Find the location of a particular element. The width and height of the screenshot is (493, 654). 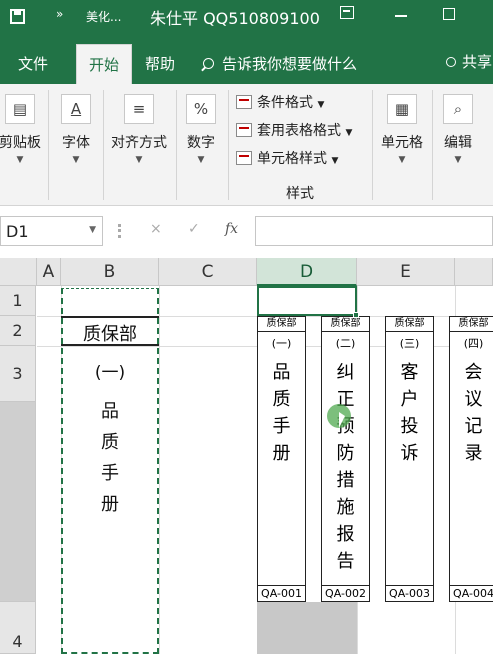

mouse-cursor-icon is located at coordinates (339, 416).